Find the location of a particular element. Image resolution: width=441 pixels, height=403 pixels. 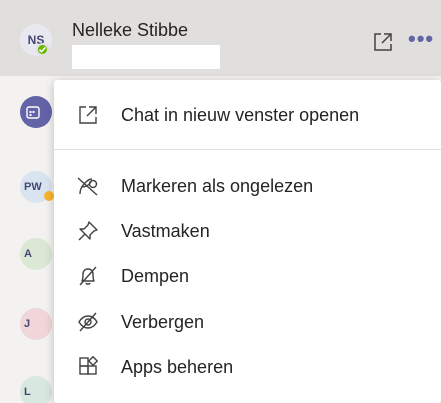

available-status-icon is located at coordinates (42, 49).